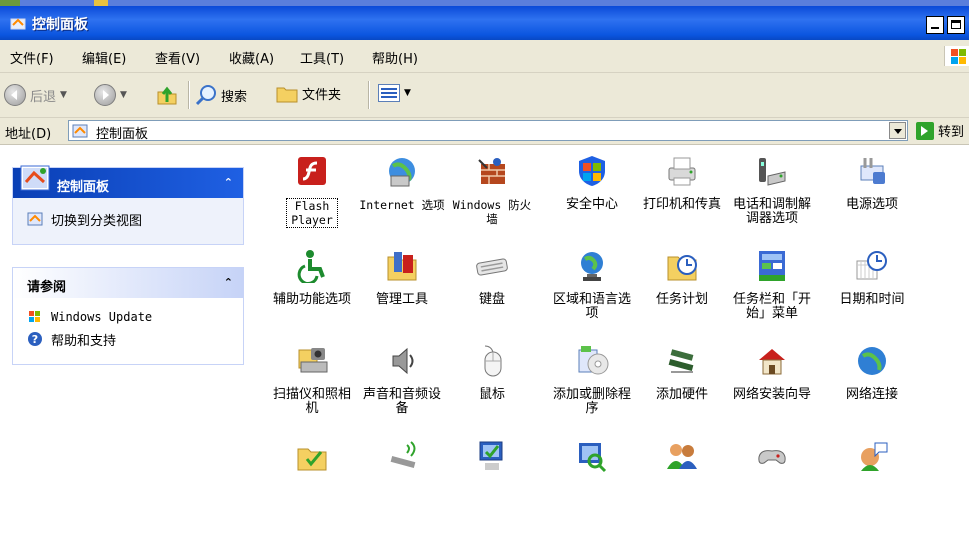 Image resolution: width=969 pixels, height=535 pixels. What do you see at coordinates (402, 485) in the screenshot?
I see `applet-wireless` at bounding box center [402, 485].